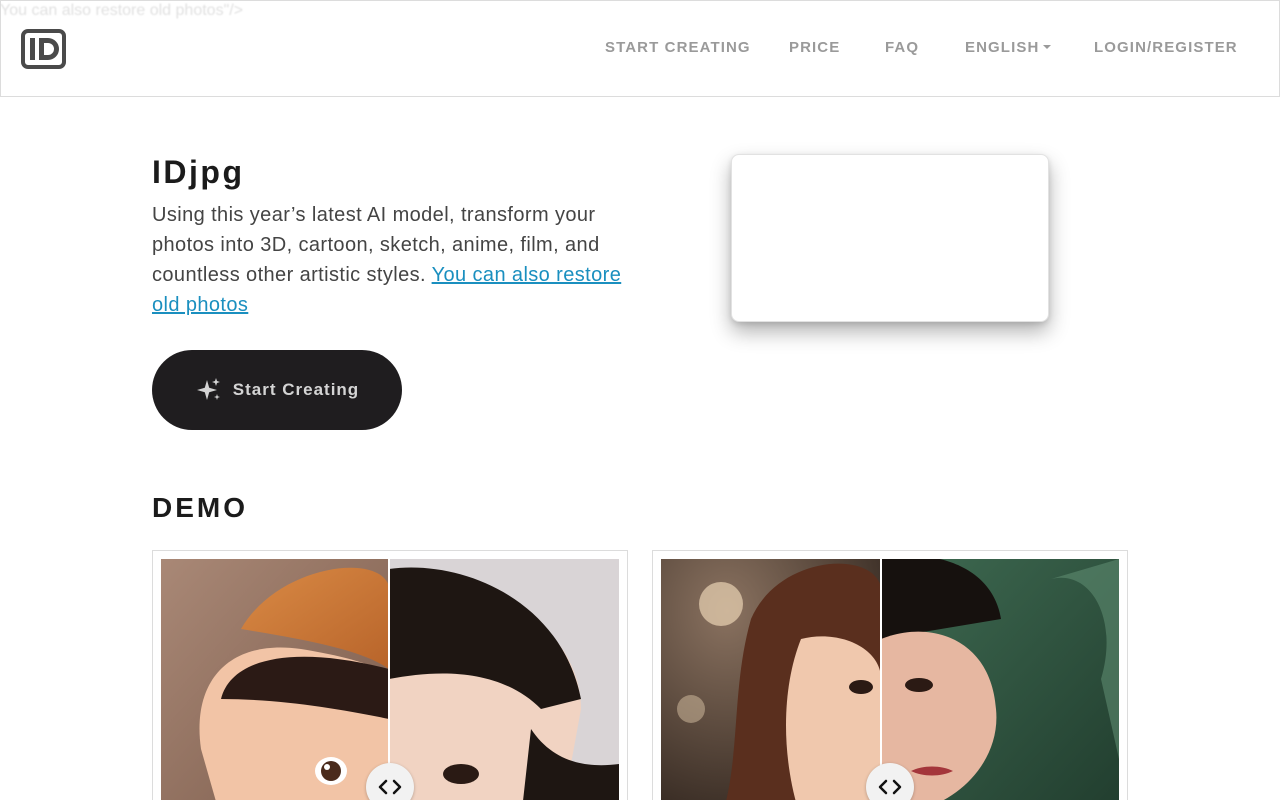  What do you see at coordinates (902, 47) in the screenshot?
I see `nav-faq: FAQ` at bounding box center [902, 47].